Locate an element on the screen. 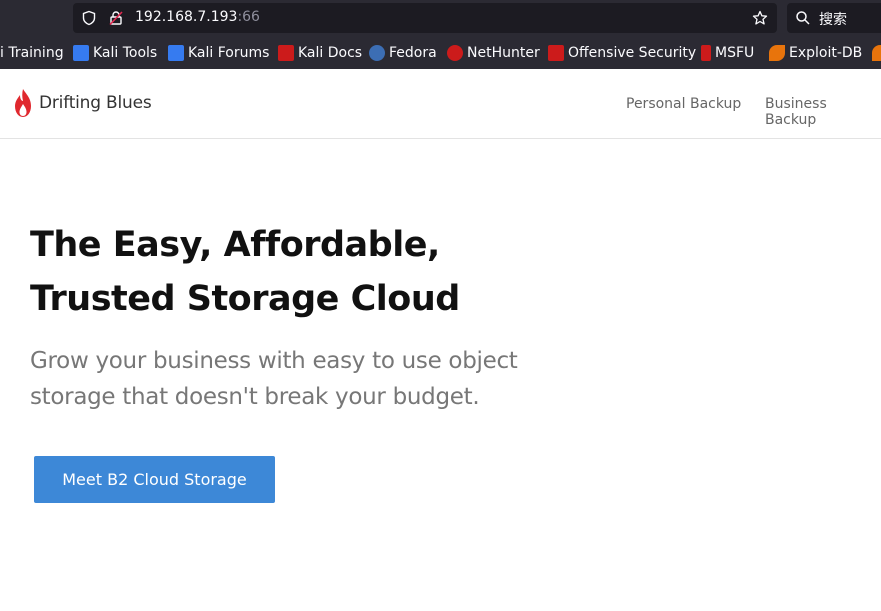 Image resolution: width=881 pixels, height=611 pixels. bookmark-overflow is located at coordinates (876, 53).